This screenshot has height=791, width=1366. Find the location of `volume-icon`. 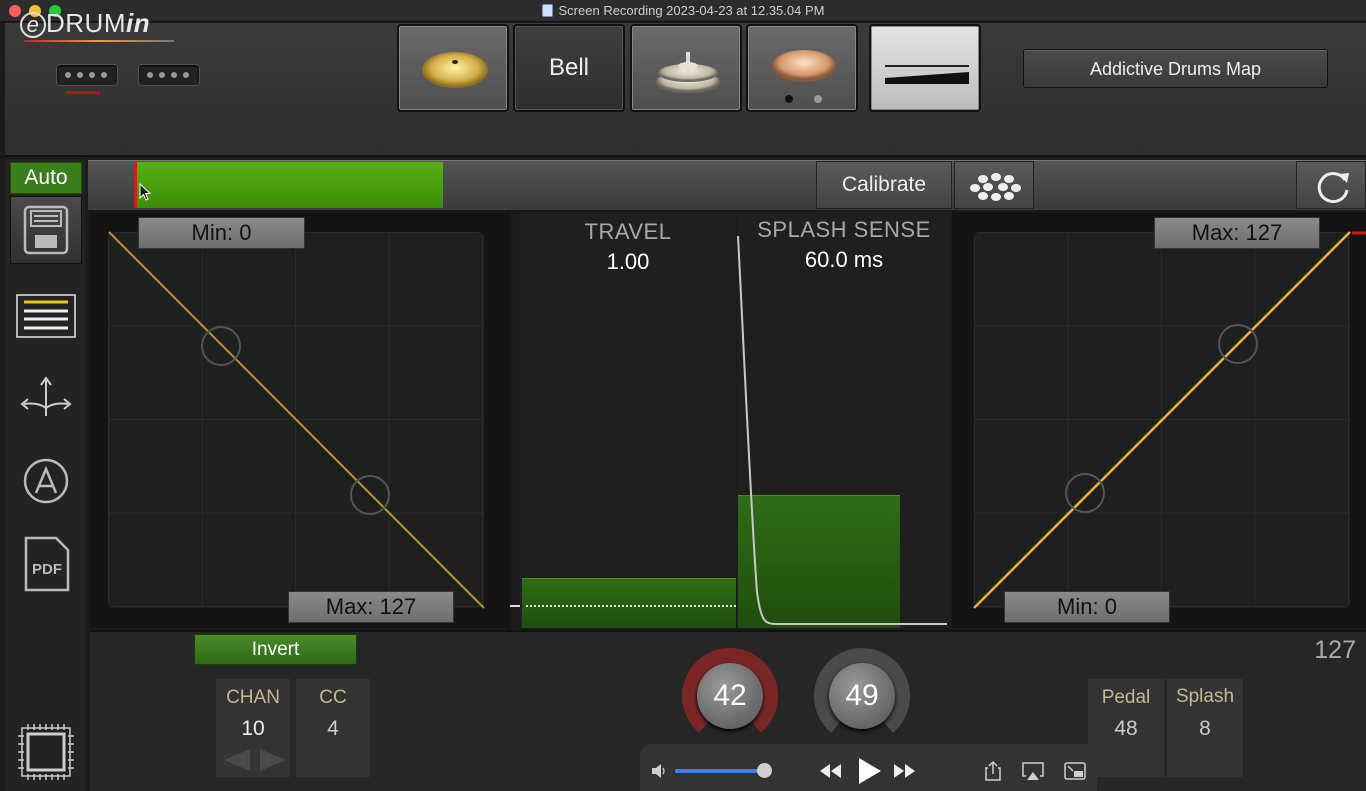

volume-icon is located at coordinates (660, 771).